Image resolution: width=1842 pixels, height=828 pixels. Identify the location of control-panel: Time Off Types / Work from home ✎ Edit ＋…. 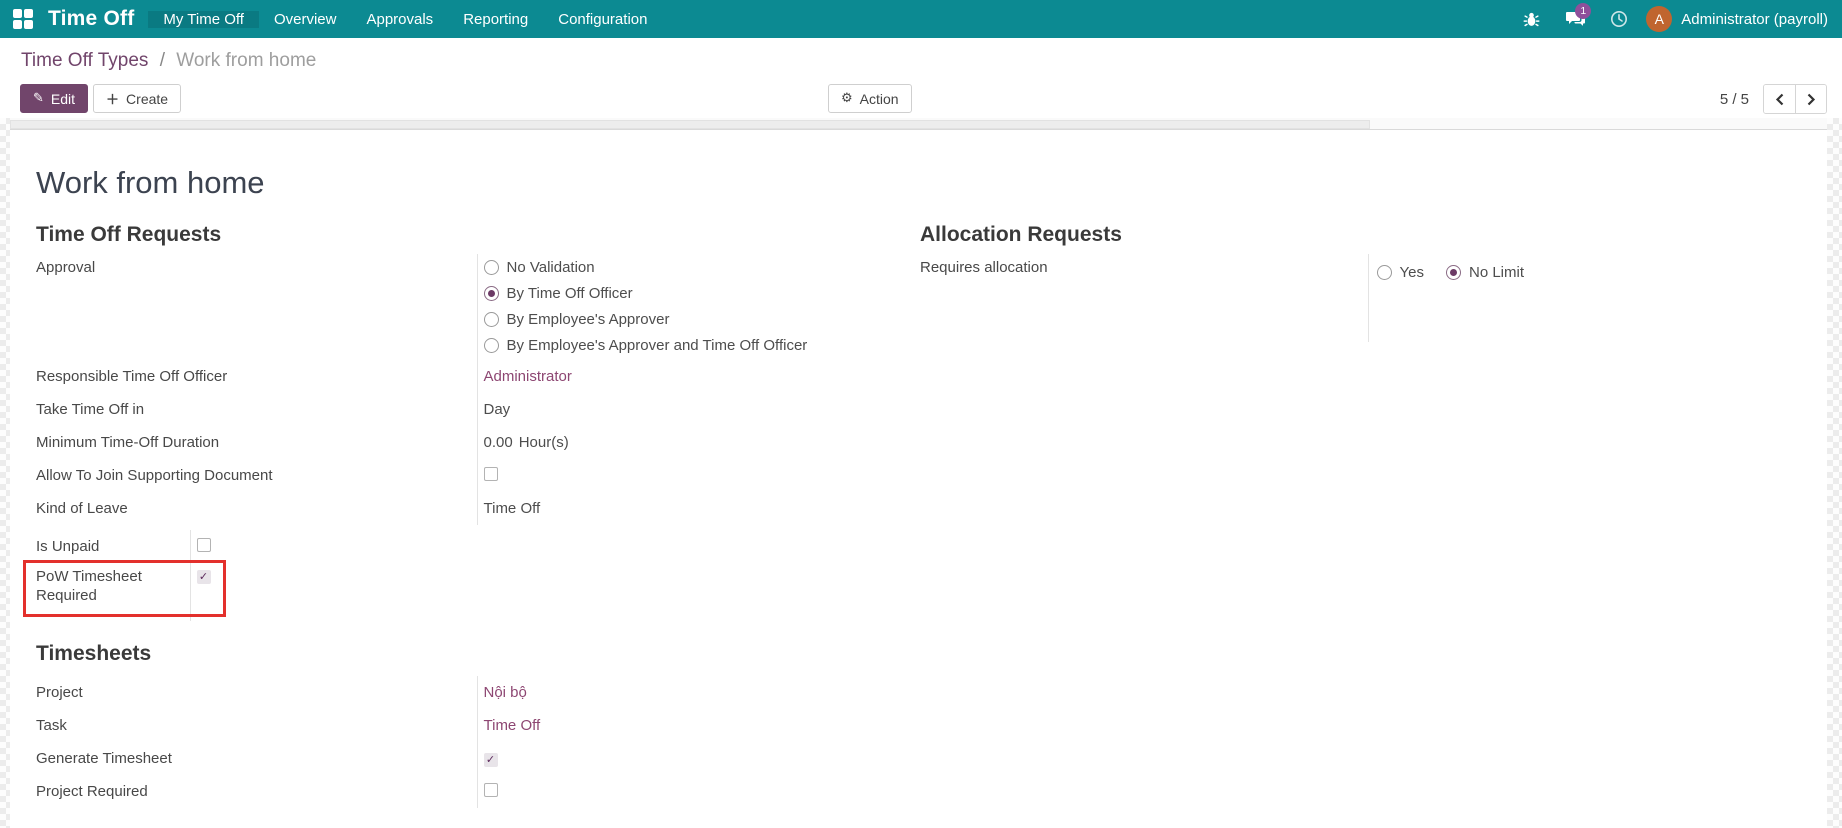
(921, 78).